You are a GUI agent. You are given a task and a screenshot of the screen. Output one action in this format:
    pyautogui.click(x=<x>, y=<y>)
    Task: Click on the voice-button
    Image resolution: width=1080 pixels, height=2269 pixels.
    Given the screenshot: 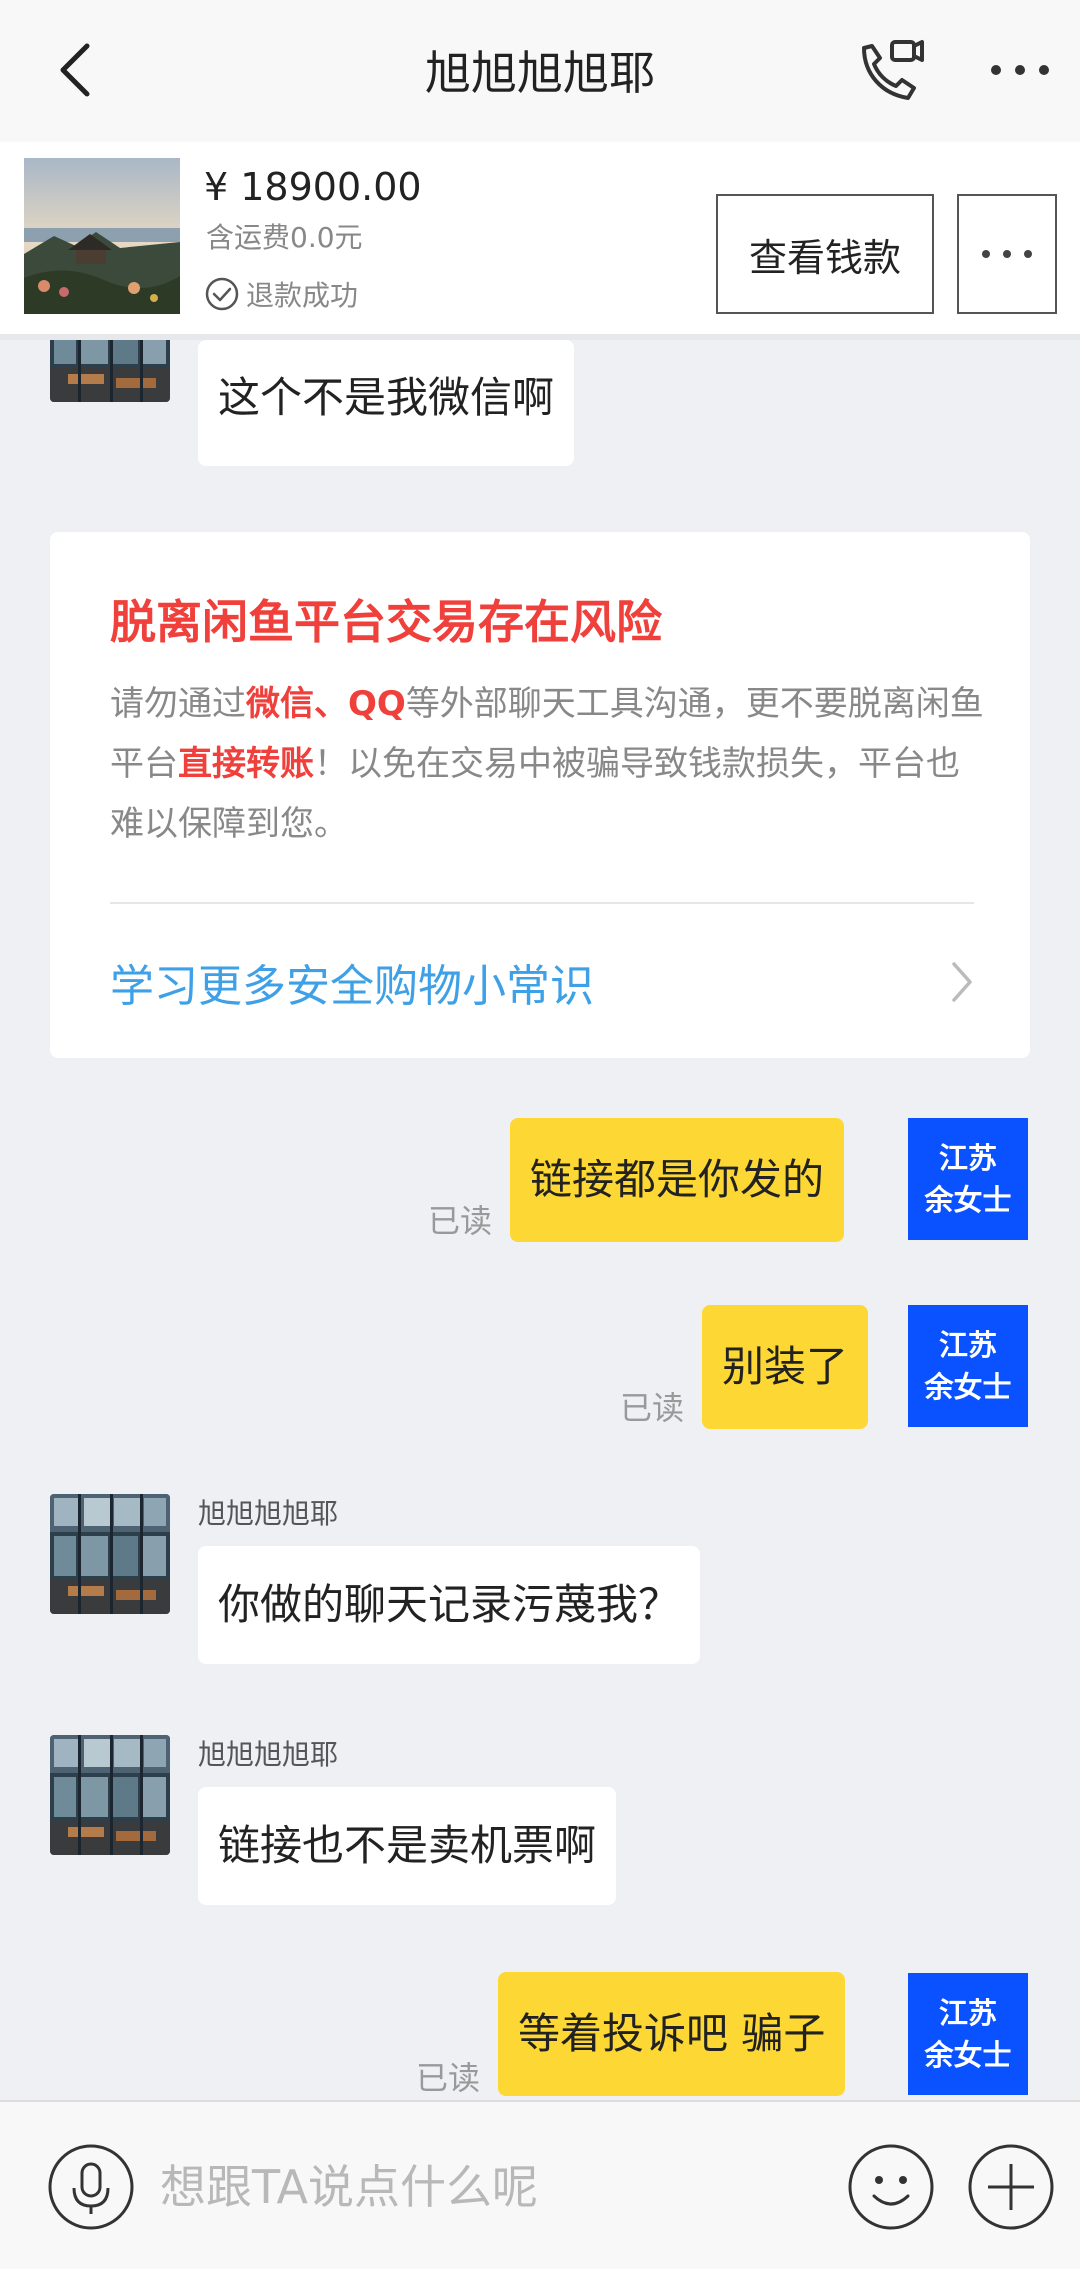 What is the action you would take?
    pyautogui.click(x=91, y=2187)
    